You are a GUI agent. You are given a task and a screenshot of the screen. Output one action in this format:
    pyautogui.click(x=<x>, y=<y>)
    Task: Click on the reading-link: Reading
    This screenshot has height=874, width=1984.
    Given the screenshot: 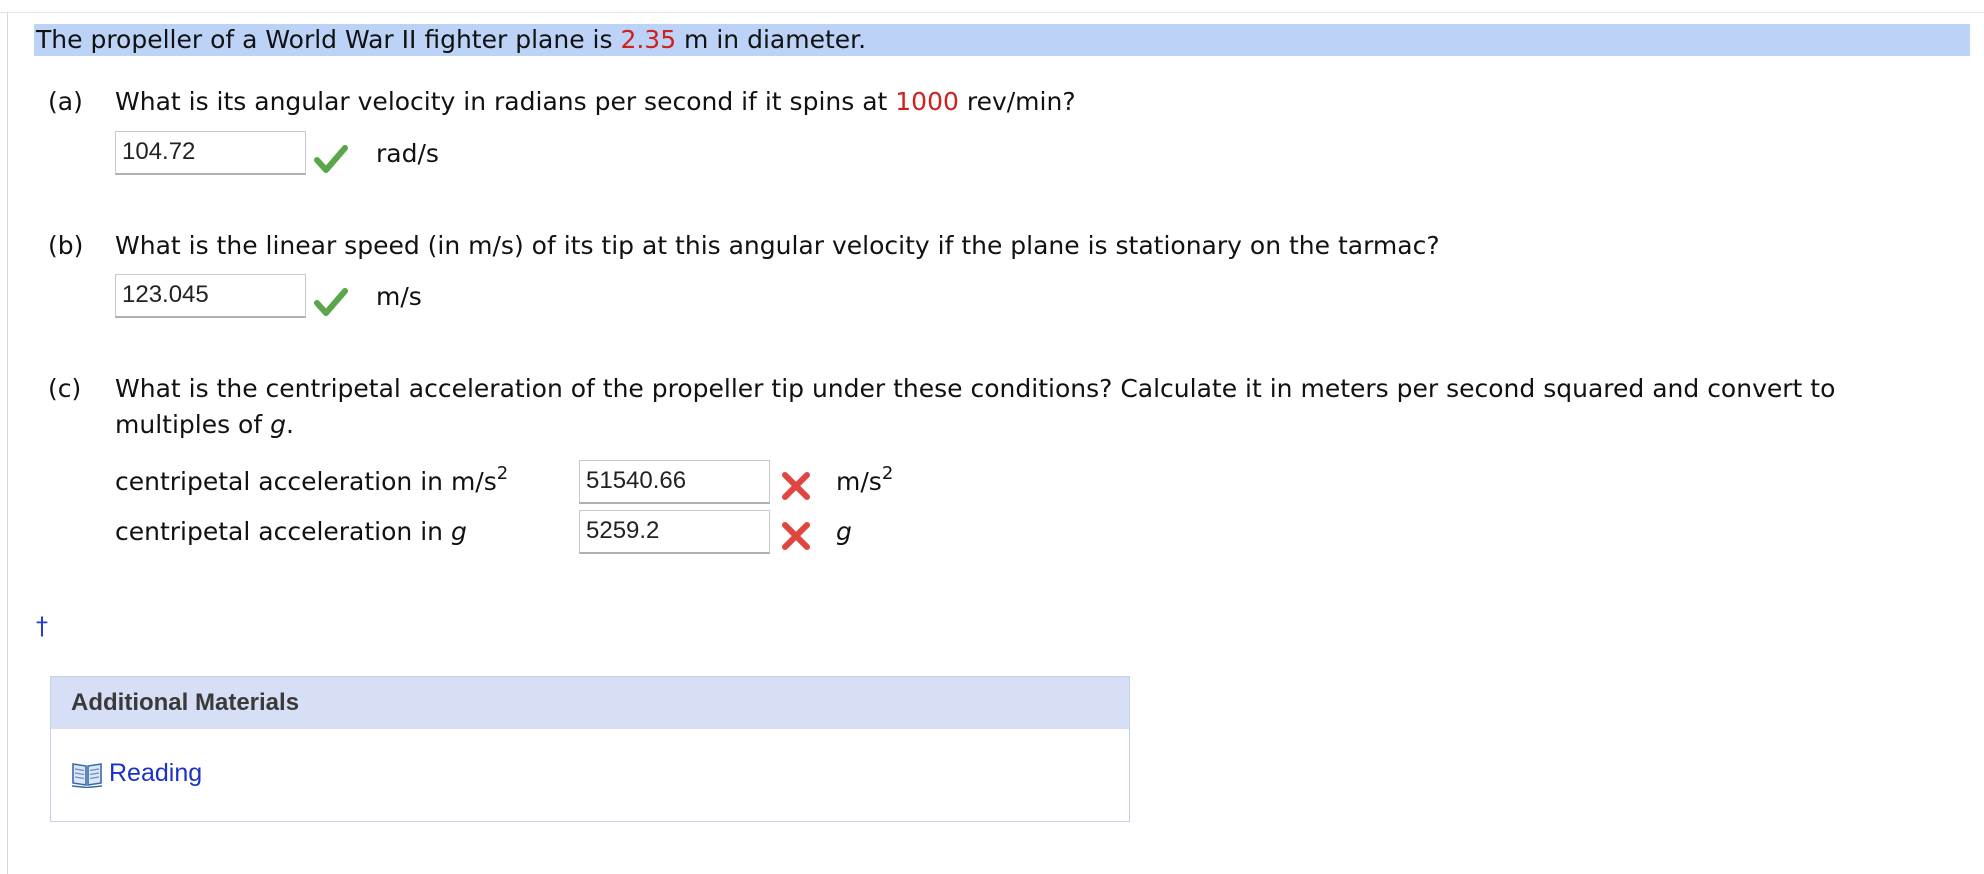 What is the action you would take?
    pyautogui.click(x=136, y=773)
    